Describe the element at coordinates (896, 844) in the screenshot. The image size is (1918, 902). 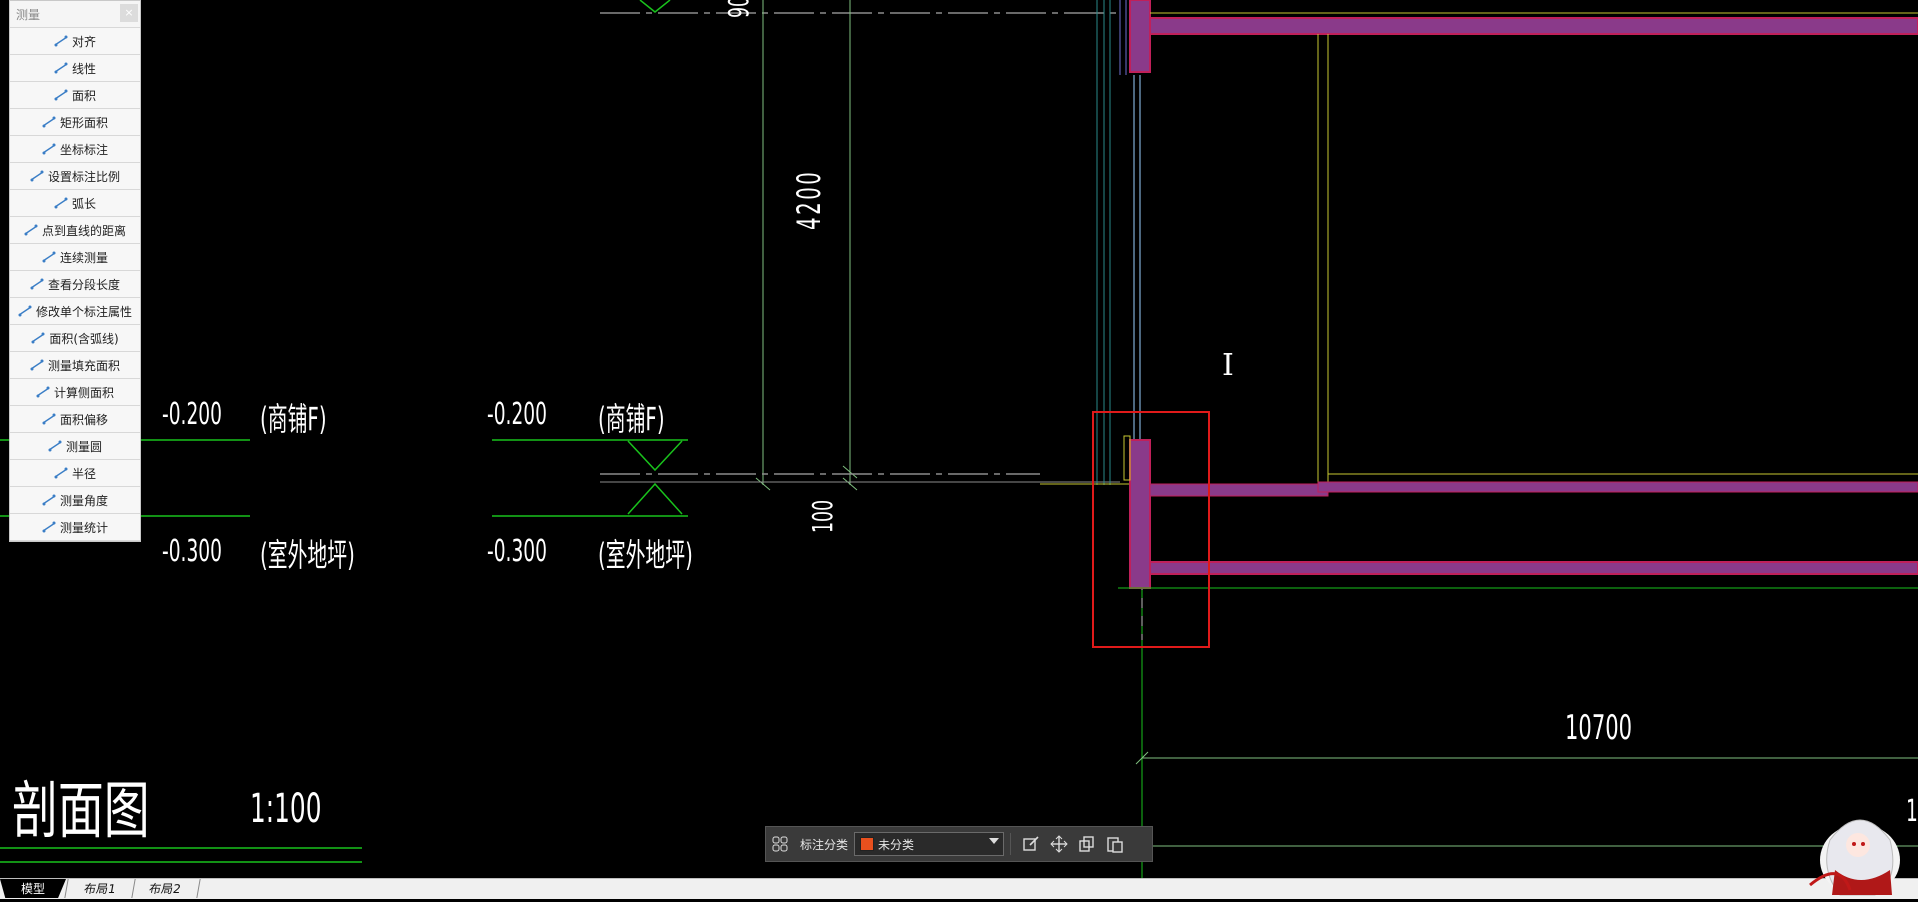
I see `annotation-category-value: 未分类` at that location.